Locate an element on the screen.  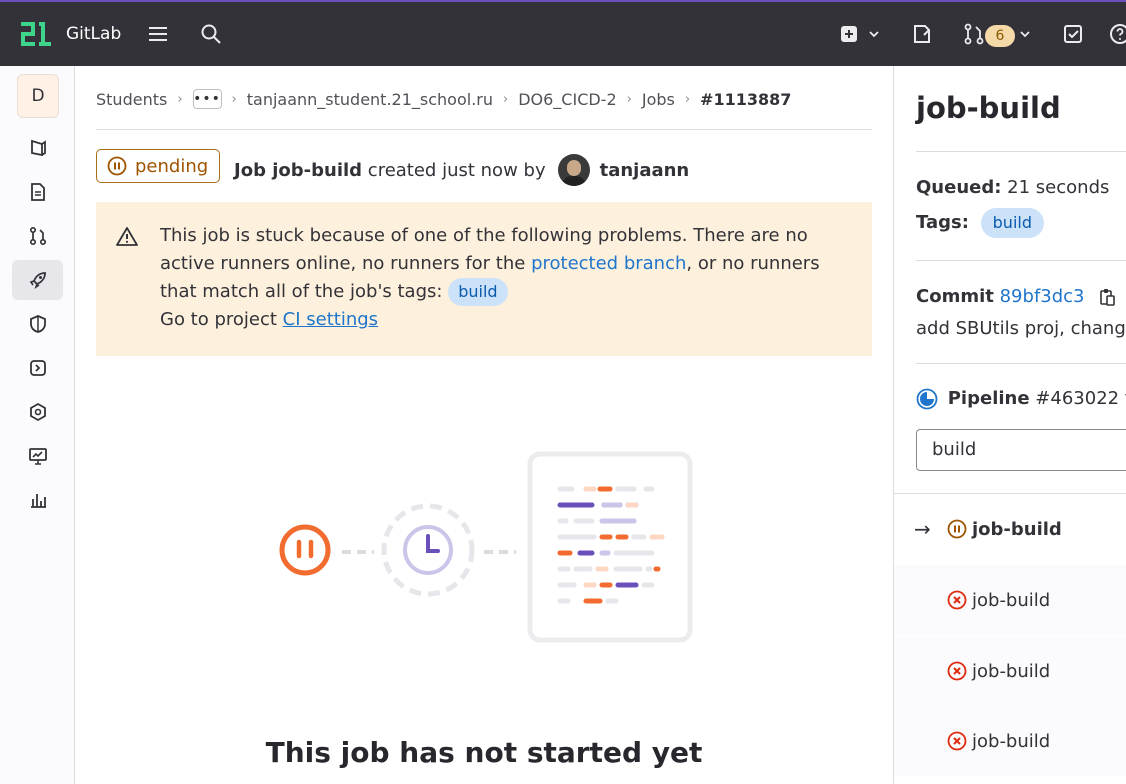
commit-message: add SBUtils proj, change is located at coordinates (1021, 328).